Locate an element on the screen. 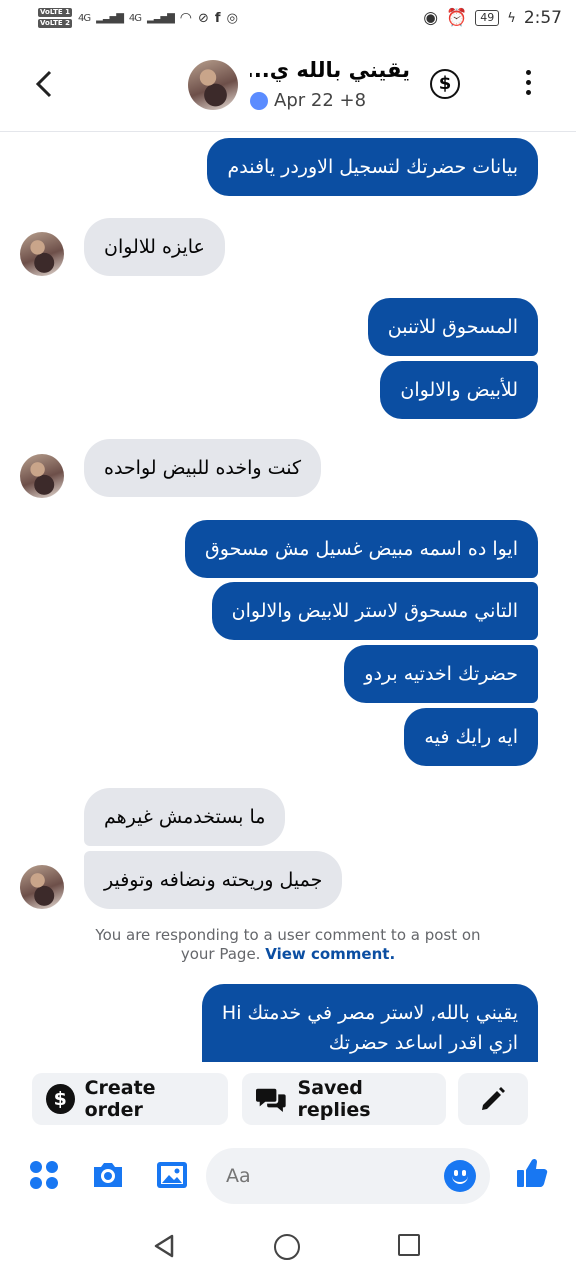 The width and height of the screenshot is (576, 1280). payment-dollar-button: $ is located at coordinates (445, 84).